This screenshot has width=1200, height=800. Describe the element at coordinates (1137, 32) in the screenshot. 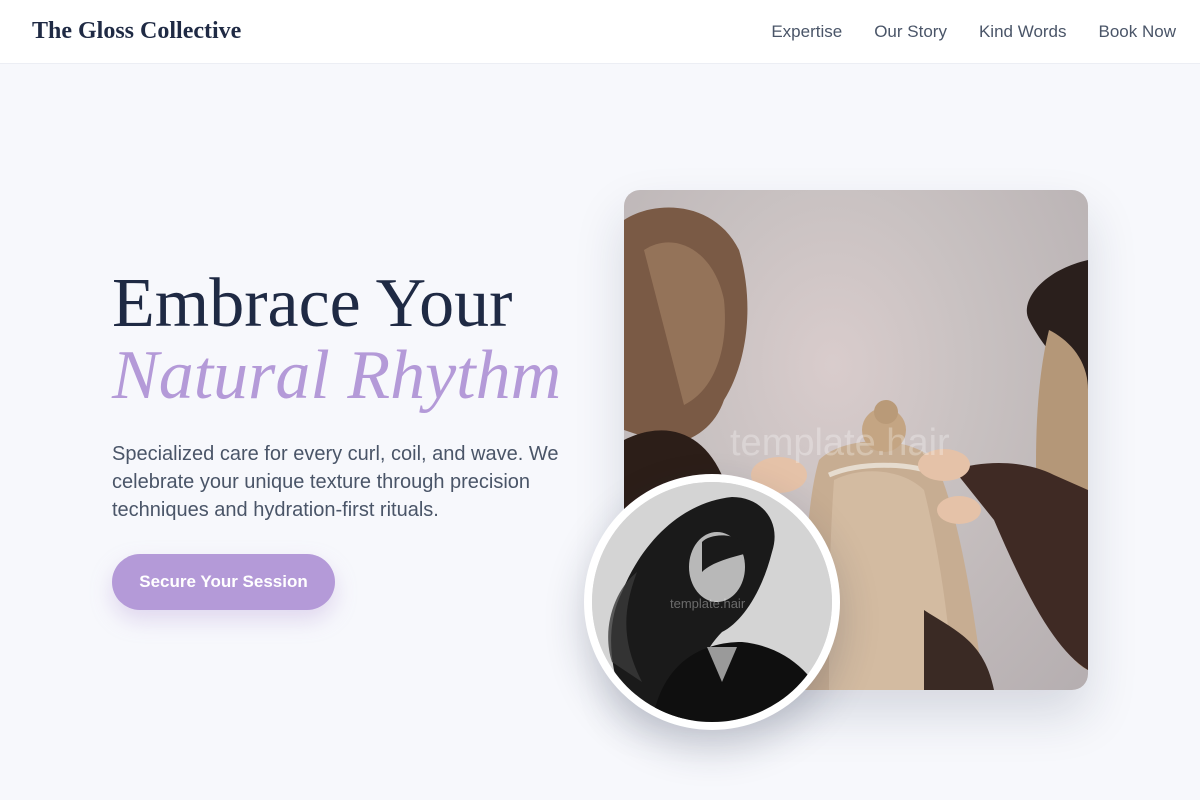

I see `nav-link-book-now: Book Now` at that location.